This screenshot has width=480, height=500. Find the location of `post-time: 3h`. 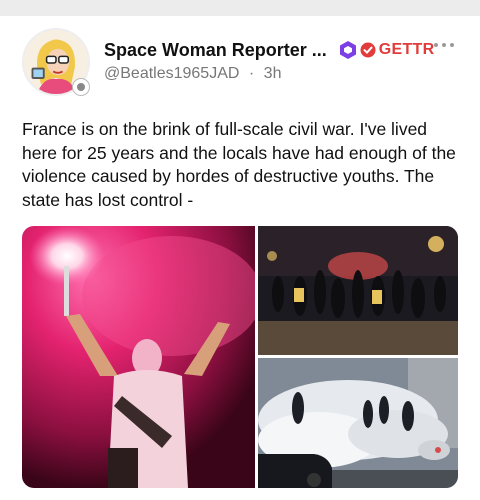

post-time: 3h is located at coordinates (272, 73).